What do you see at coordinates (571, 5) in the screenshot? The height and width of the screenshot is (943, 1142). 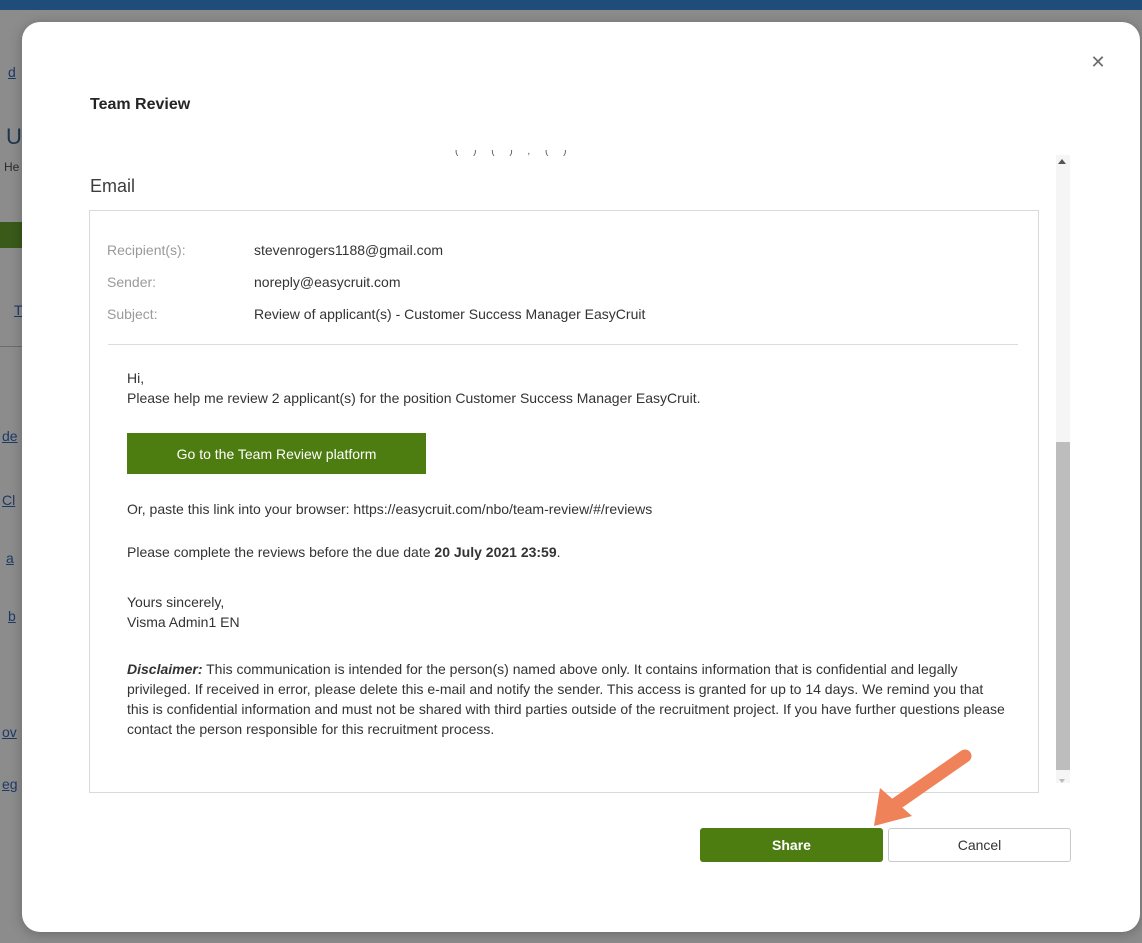 I see `app-top-bar` at bounding box center [571, 5].